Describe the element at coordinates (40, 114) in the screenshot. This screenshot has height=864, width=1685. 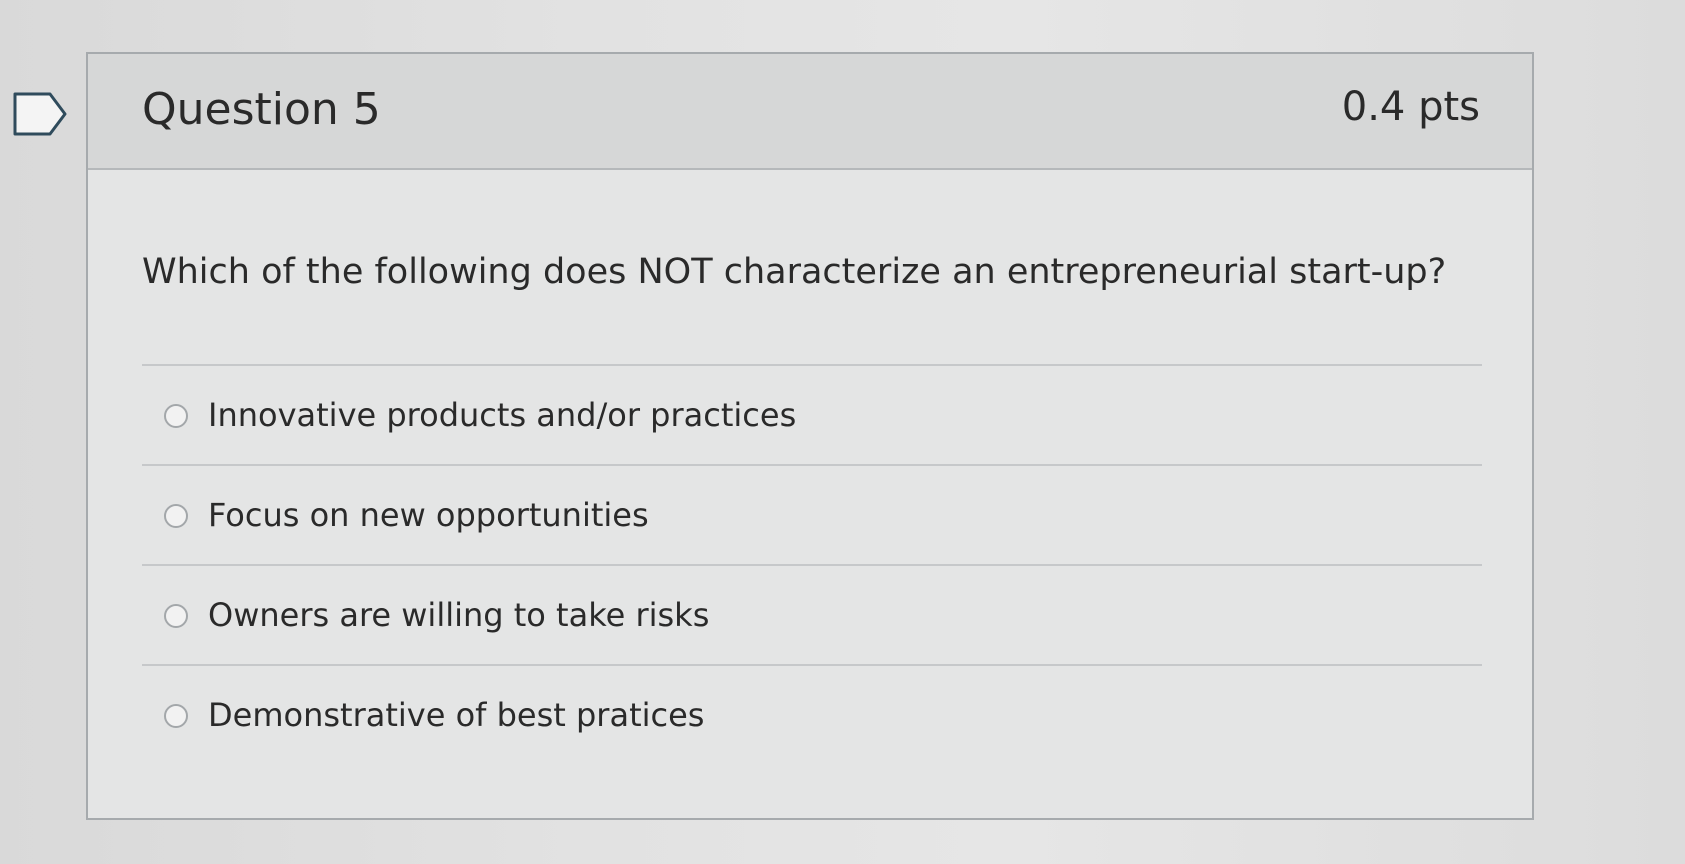
I see `flag-question-icon` at that location.